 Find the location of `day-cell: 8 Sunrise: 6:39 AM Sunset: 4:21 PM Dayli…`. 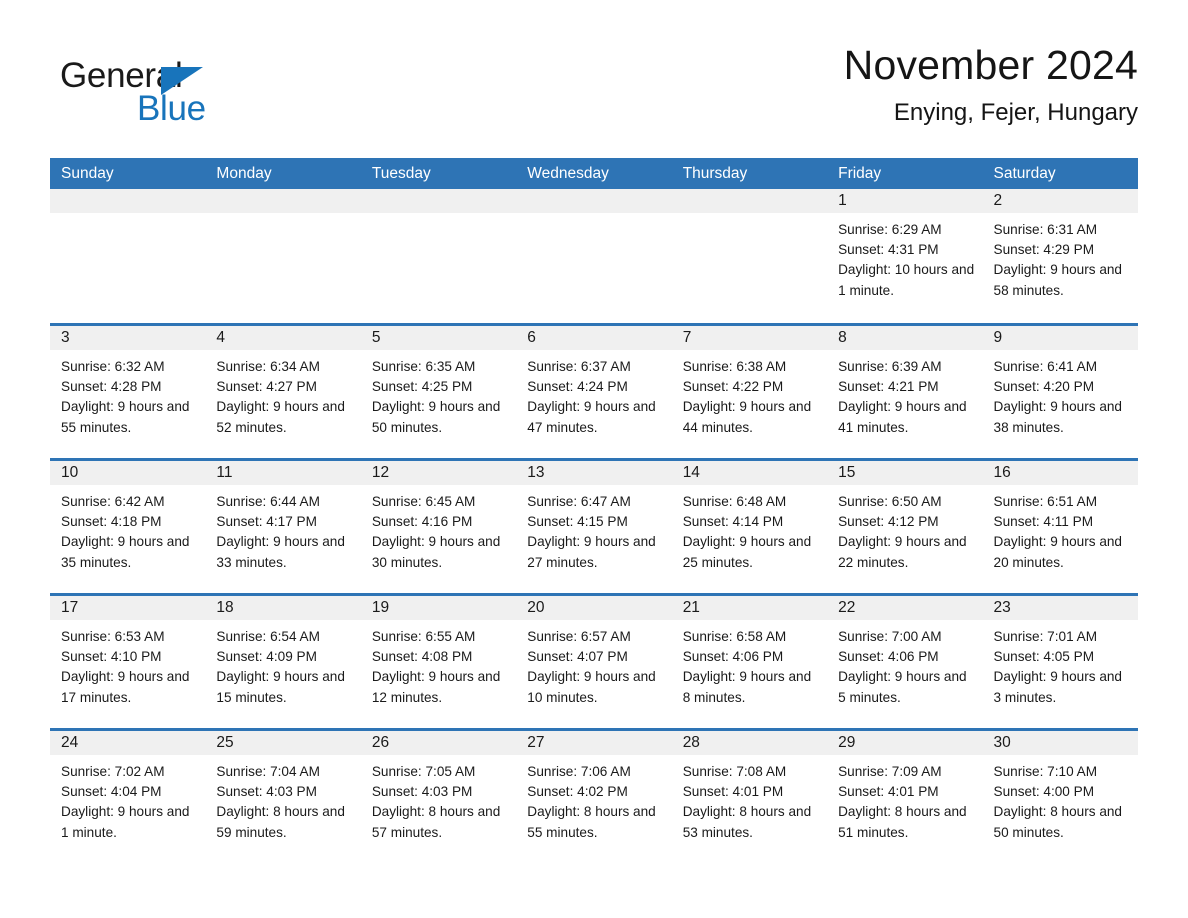

day-cell: 8 Sunrise: 6:39 AM Sunset: 4:21 PM Dayli… is located at coordinates (905, 392).